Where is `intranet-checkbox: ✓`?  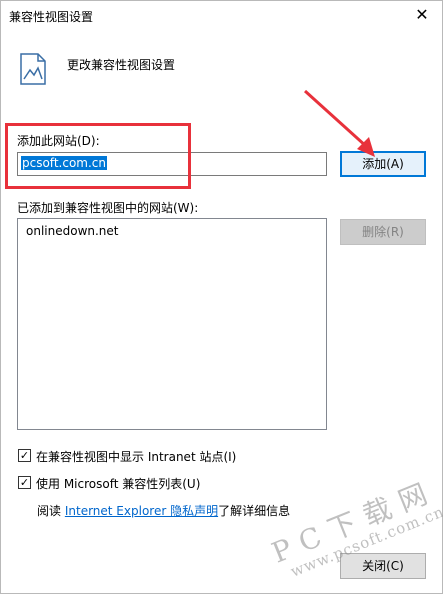 intranet-checkbox: ✓ is located at coordinates (24, 455).